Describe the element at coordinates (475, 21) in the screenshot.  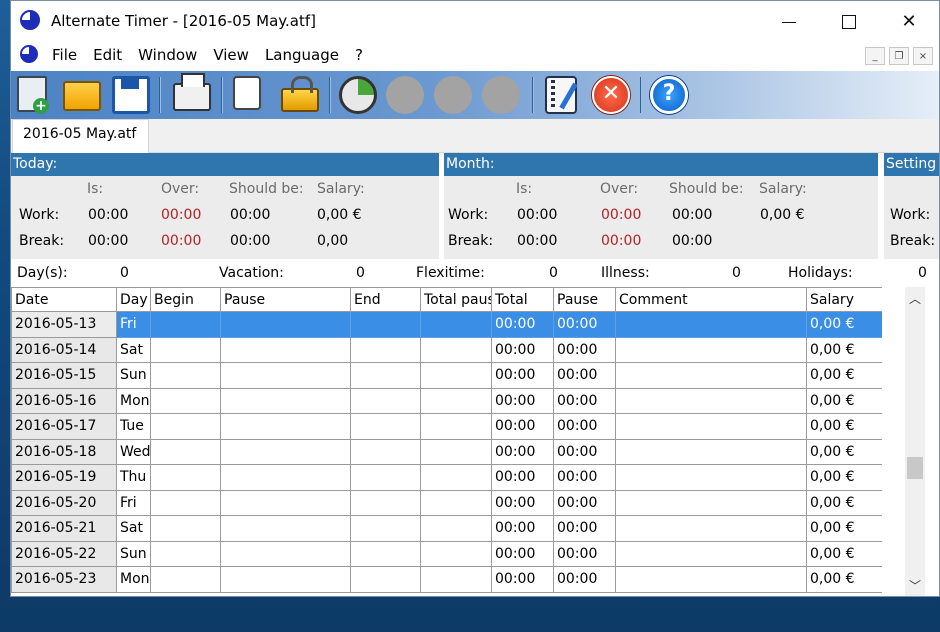
I see `title-bar: Alternate Timer - [2016-05 May.atf] ✕` at that location.